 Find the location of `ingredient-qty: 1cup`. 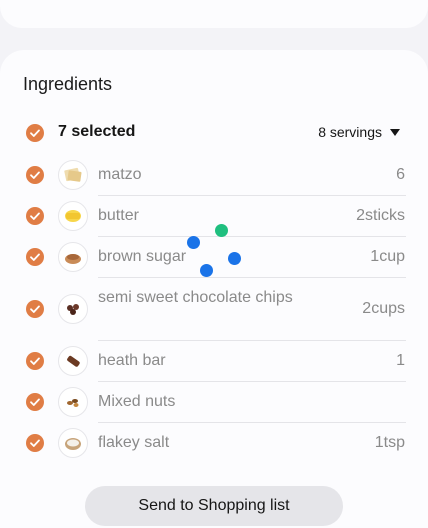

ingredient-qty: 1cup is located at coordinates (387, 256).